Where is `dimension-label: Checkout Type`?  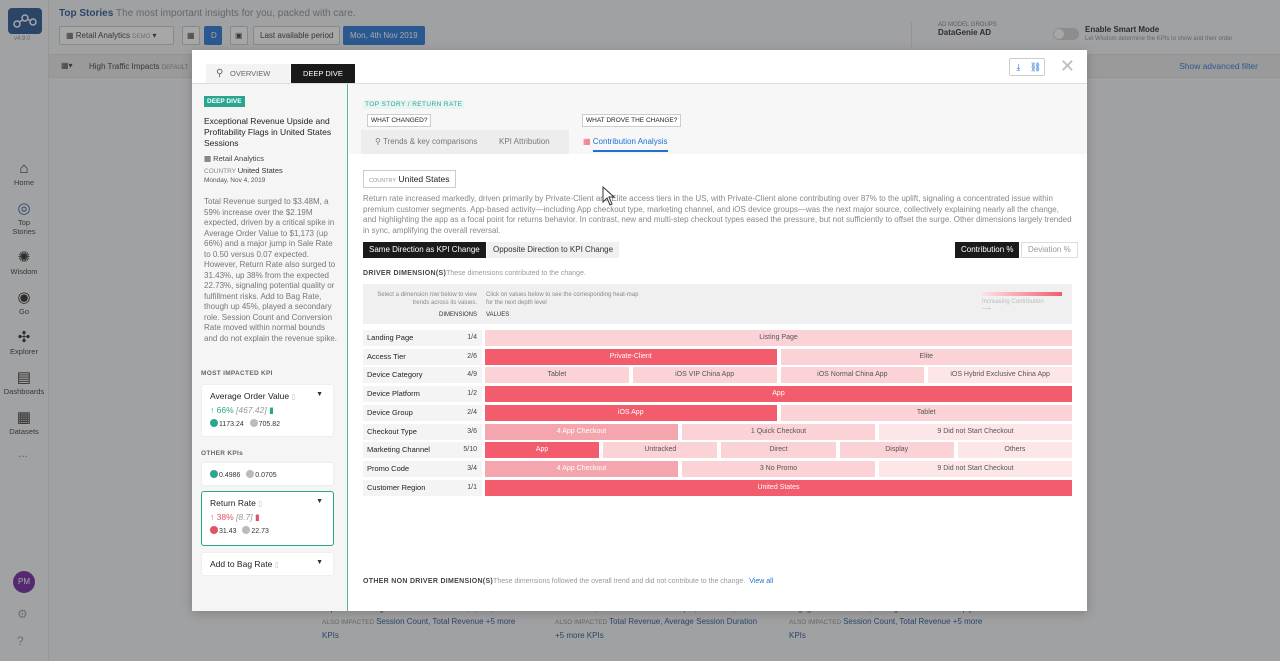 dimension-label: Checkout Type is located at coordinates (392, 431).